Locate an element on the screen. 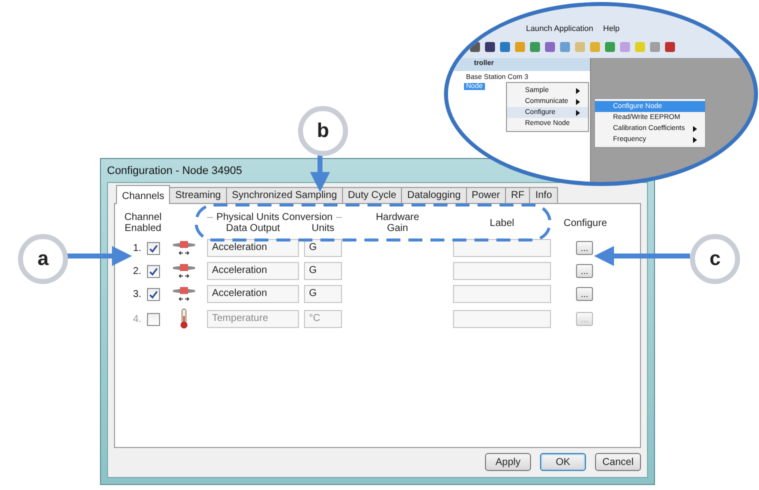 The image size is (759, 490). column-header: Data Output is located at coordinates (253, 228).